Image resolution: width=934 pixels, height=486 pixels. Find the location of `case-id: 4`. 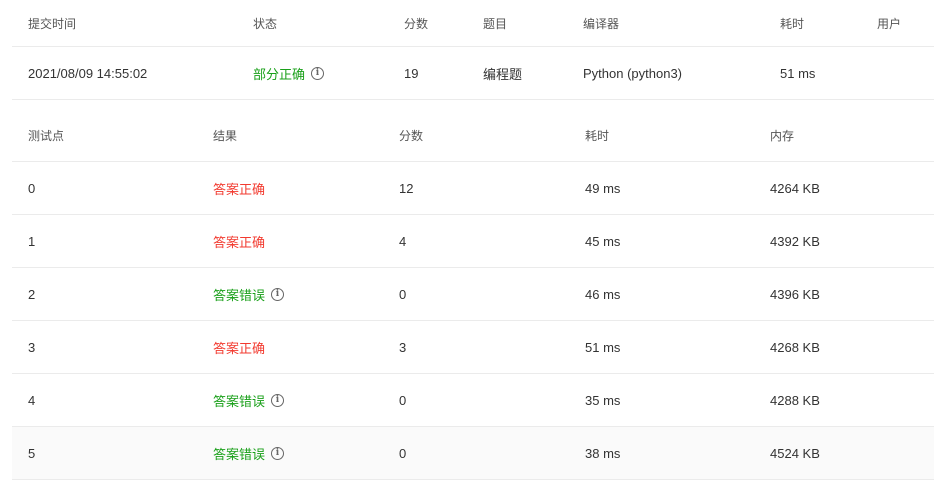

case-id: 4 is located at coordinates (32, 400).